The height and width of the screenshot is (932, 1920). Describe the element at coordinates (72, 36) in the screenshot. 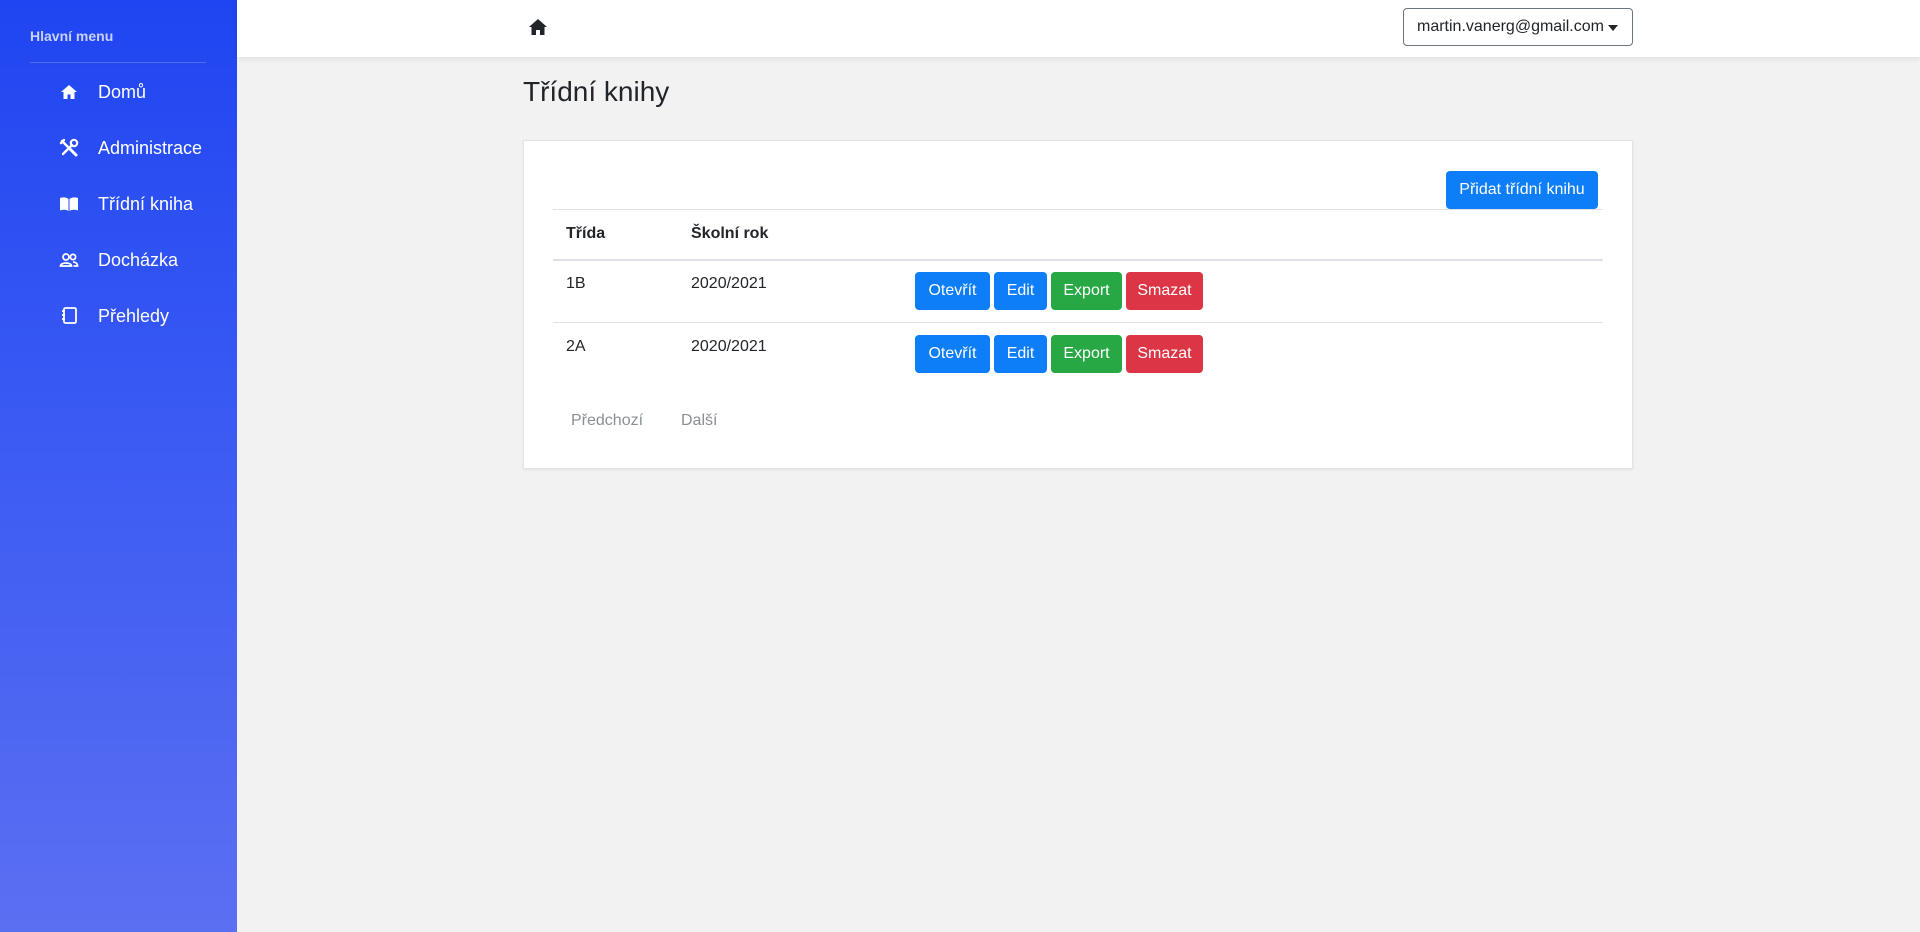

I see `sidebar-heading: Hlavní menu` at that location.